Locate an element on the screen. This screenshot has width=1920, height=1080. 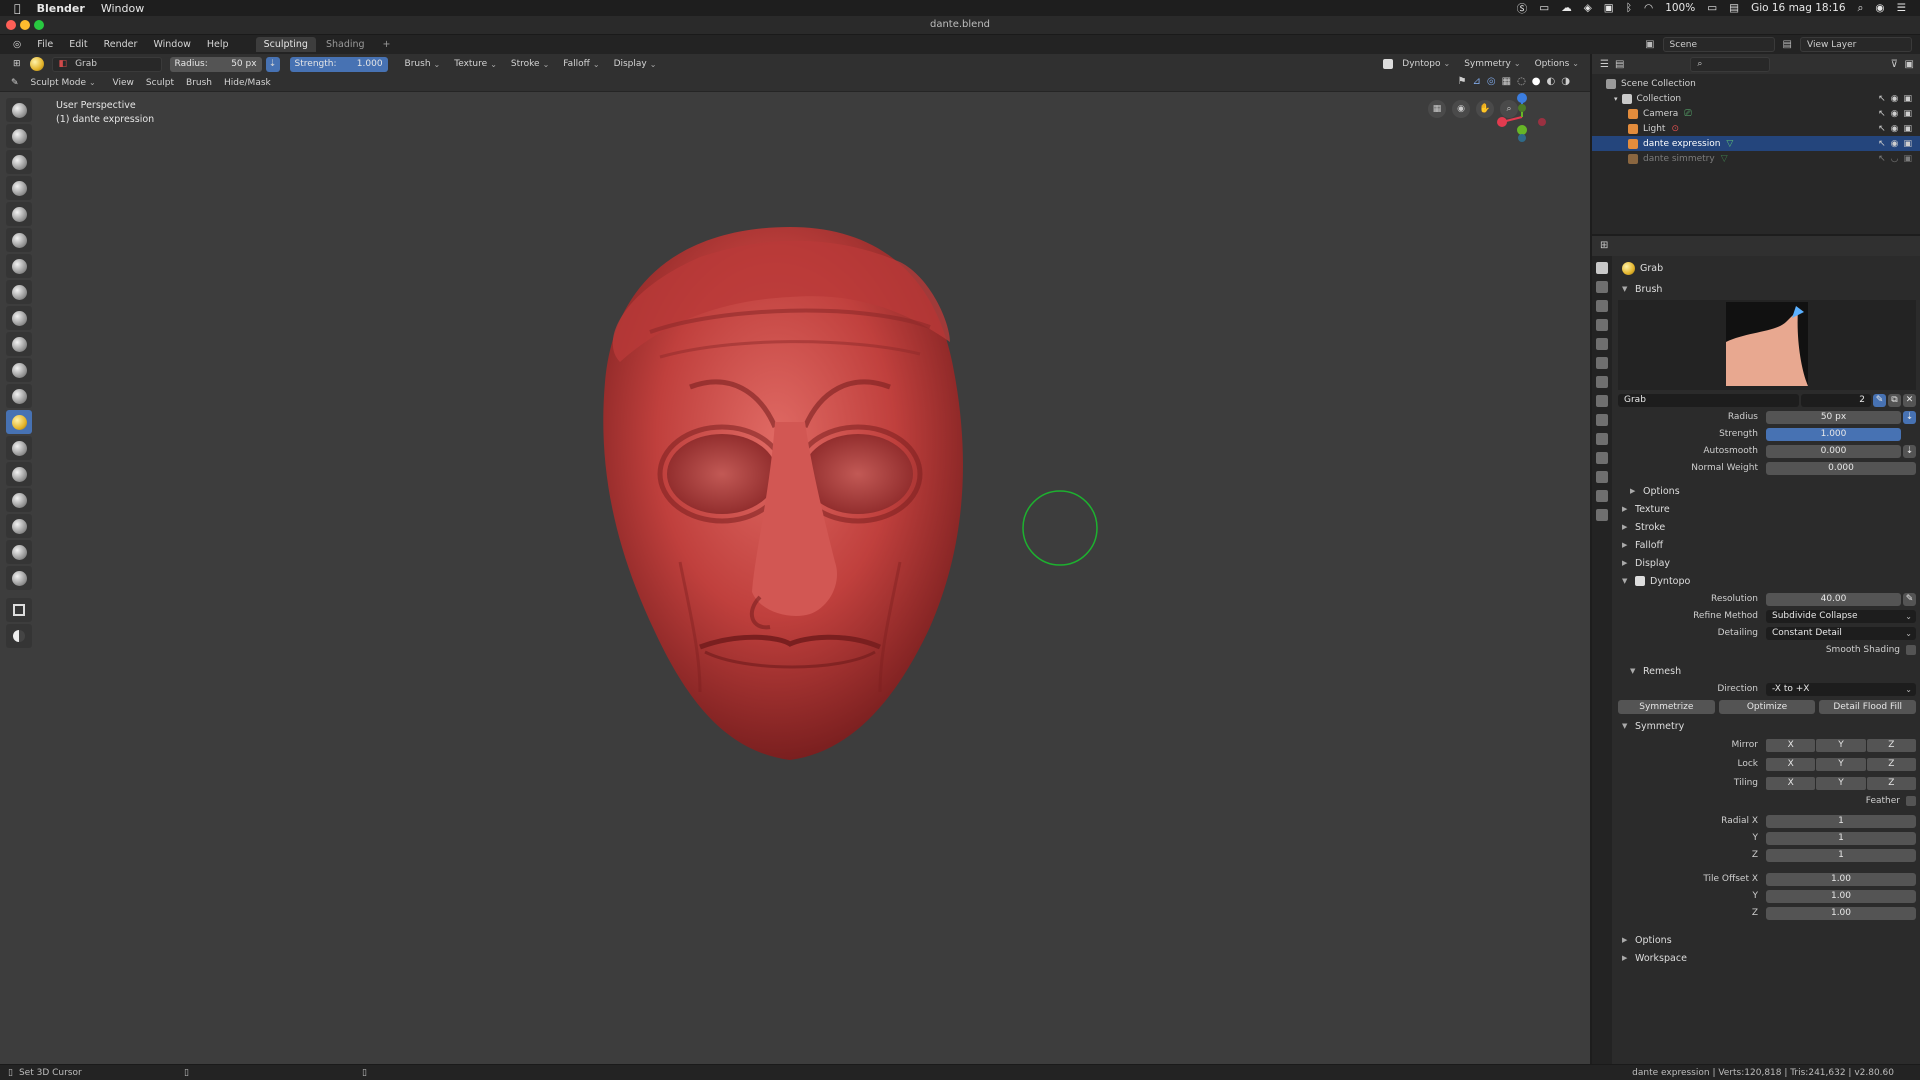
autosmooth-field: 0.000 is located at coordinates (1833, 451).